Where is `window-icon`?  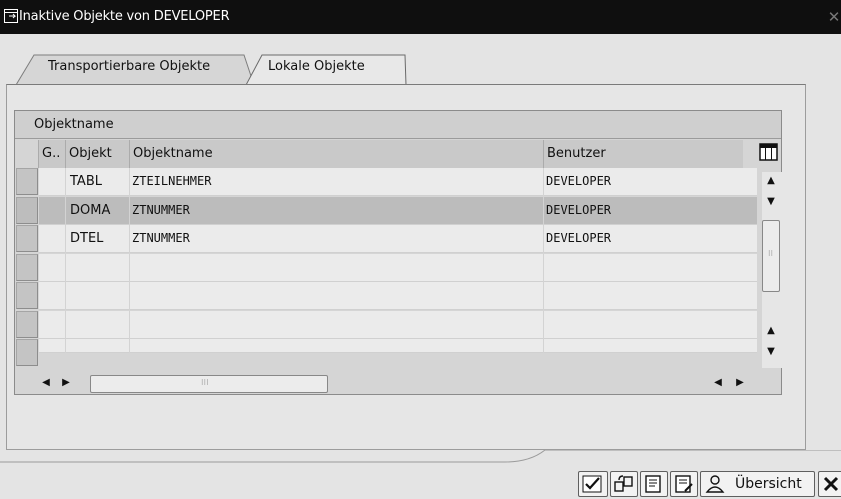 window-icon is located at coordinates (11, 16).